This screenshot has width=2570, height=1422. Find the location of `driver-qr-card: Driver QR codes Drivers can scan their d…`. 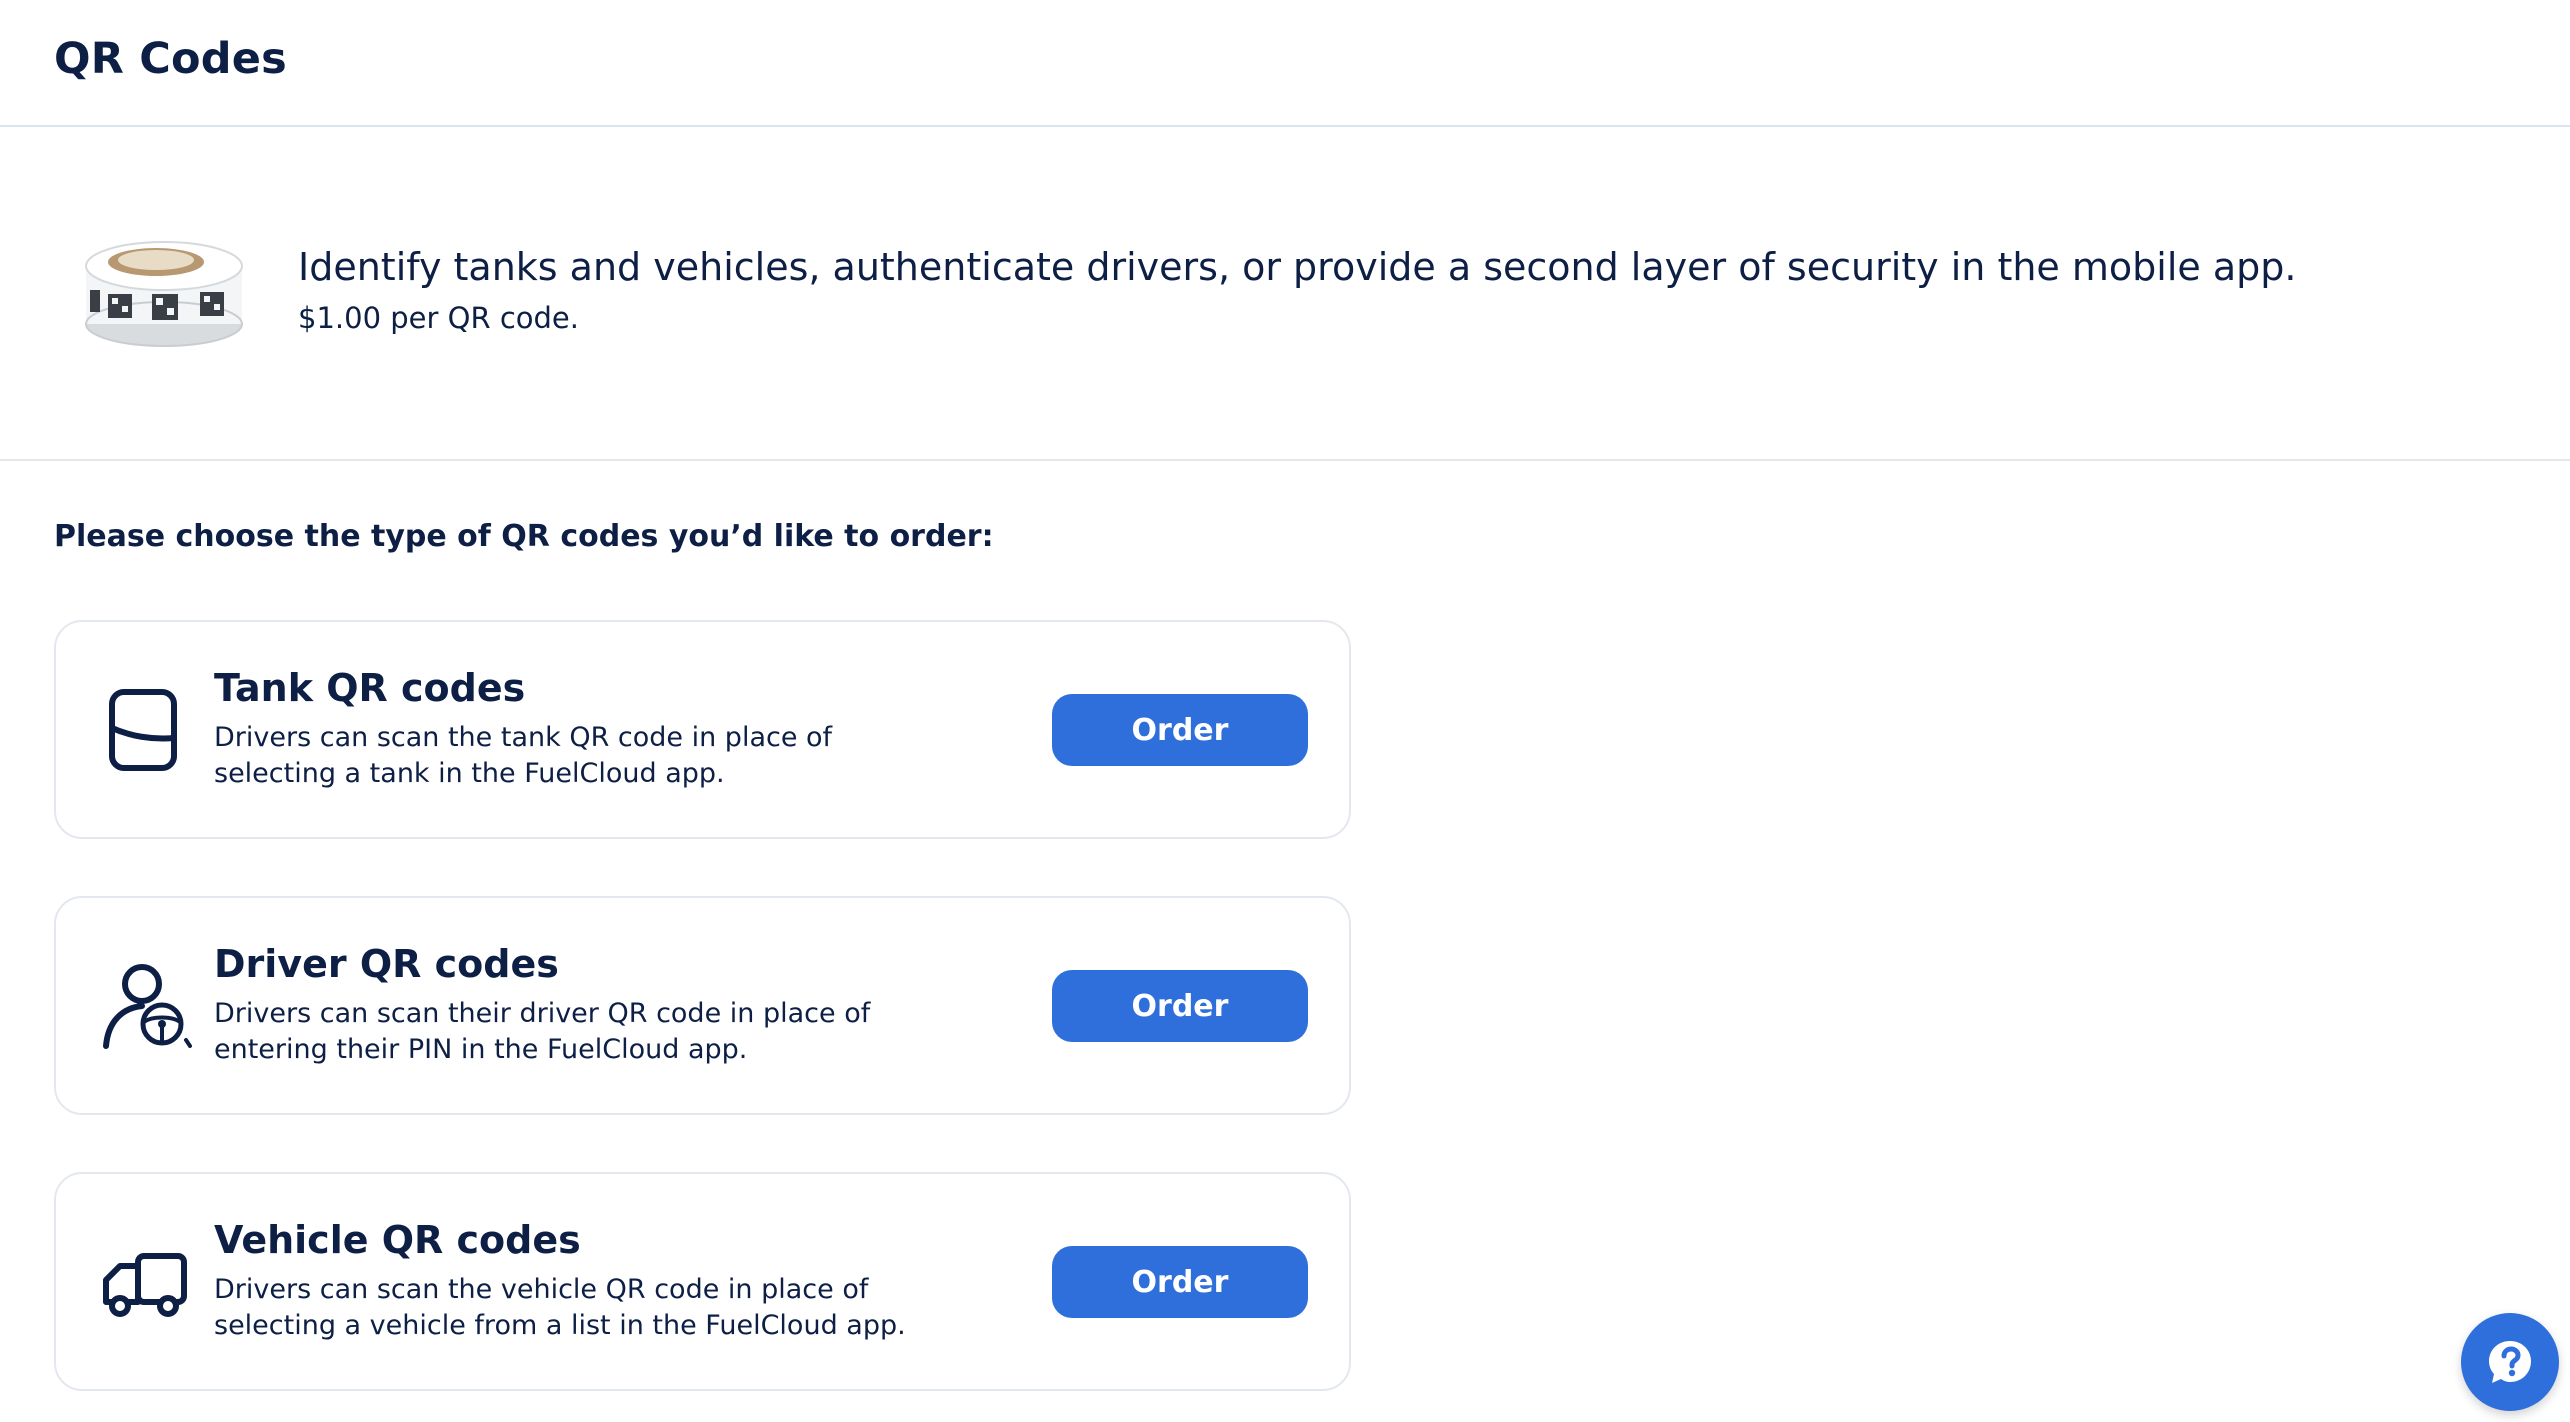

driver-qr-card: Driver QR codes Drivers can scan their d… is located at coordinates (702, 1005).